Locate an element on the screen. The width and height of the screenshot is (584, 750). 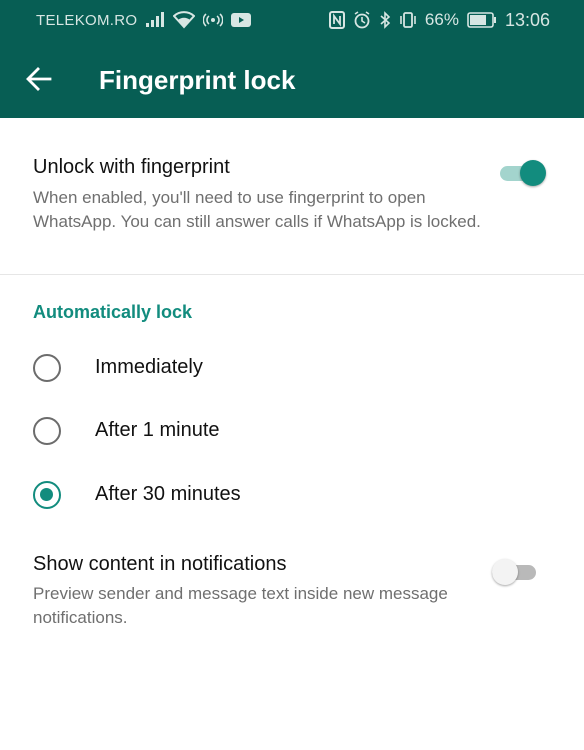
radio-button-selected is located at coordinates (47, 495).